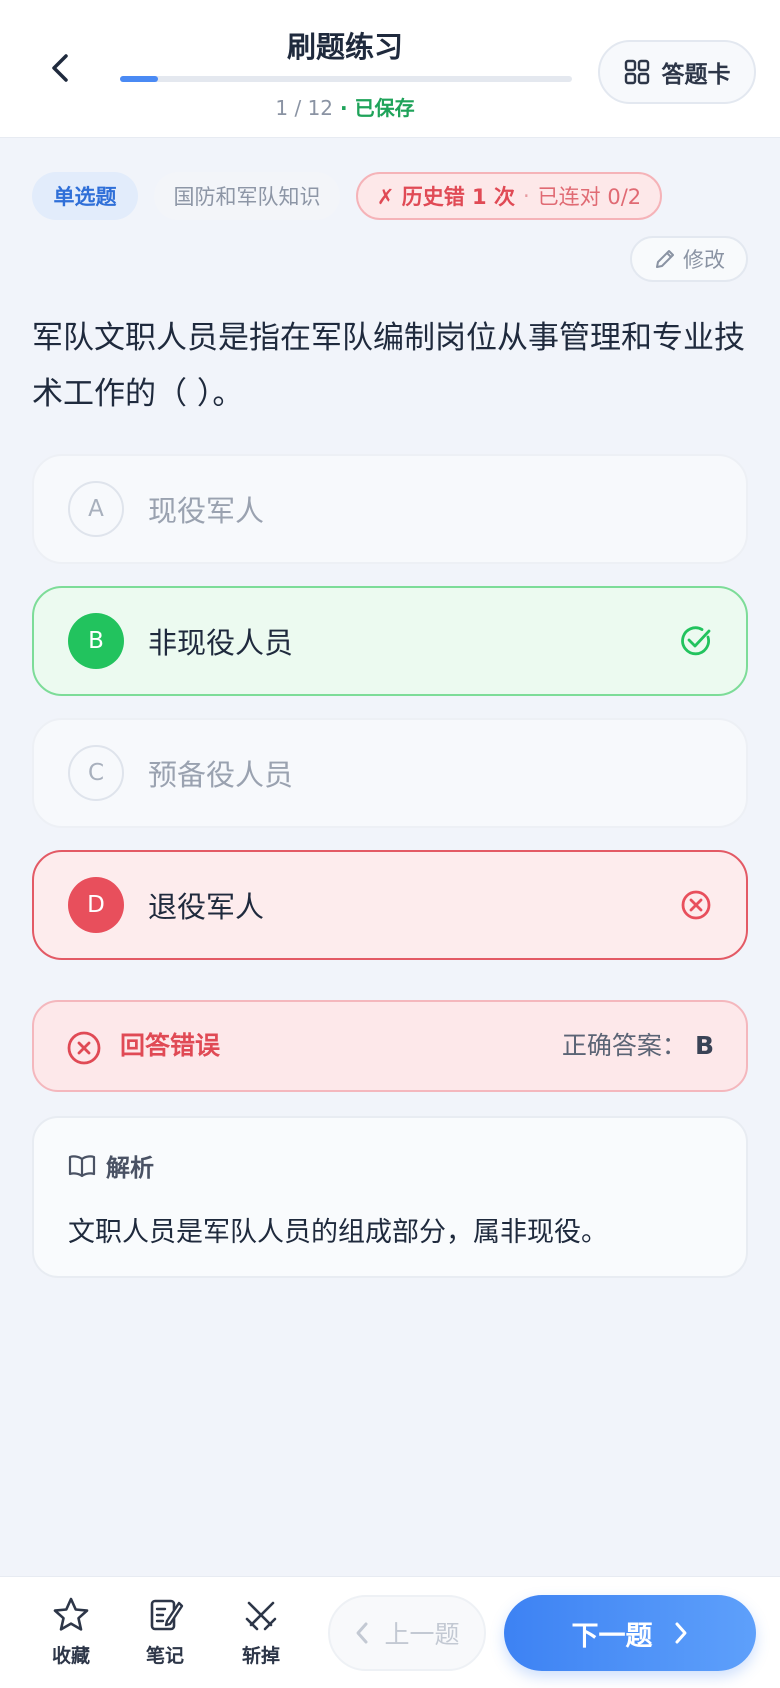 The height and width of the screenshot is (1688, 780). I want to click on question-text: 军队文职人员是指在军队编制岗位从事管理和专业技术工作的（ ）。, so click(388, 366).